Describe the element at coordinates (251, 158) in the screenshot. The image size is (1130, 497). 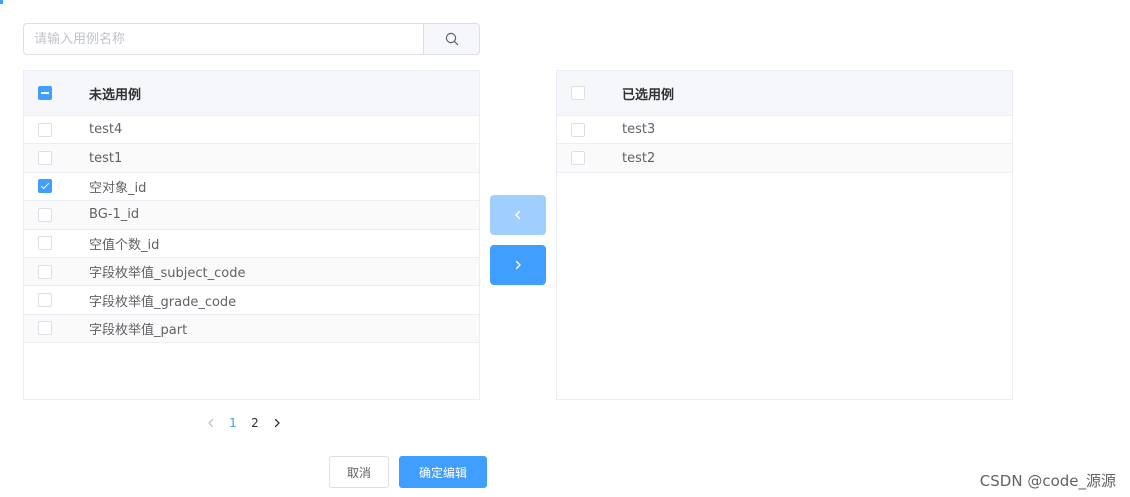
I see `table-row: test1` at that location.